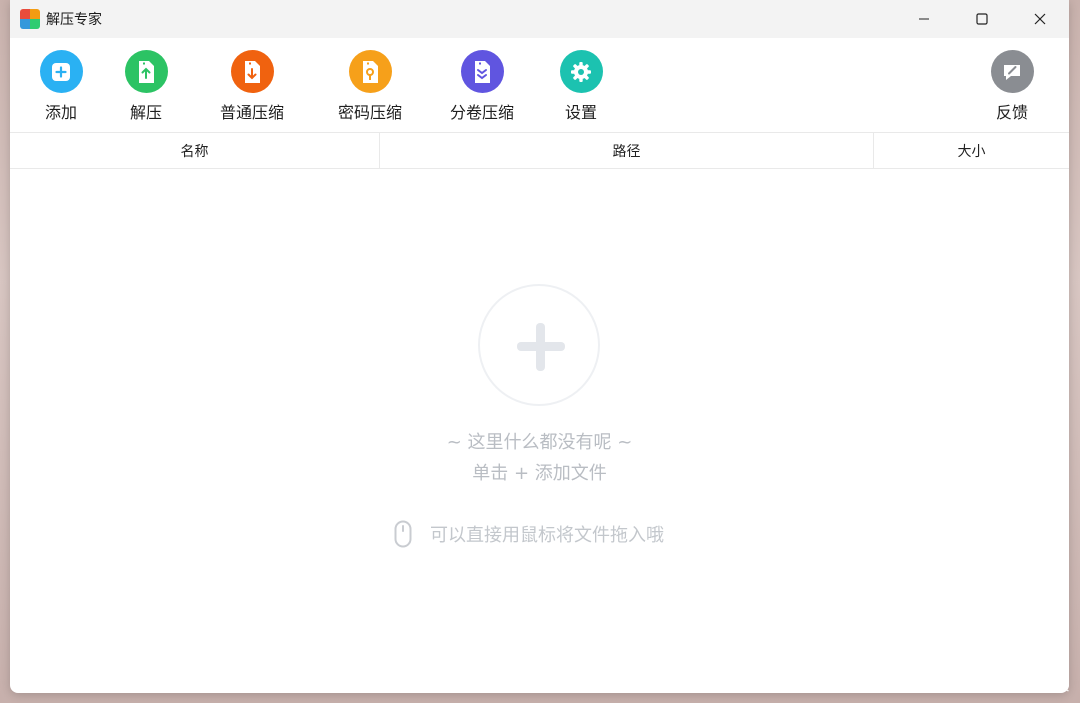  What do you see at coordinates (481, 112) in the screenshot?
I see `split-compress-label: 分卷压缩` at bounding box center [481, 112].